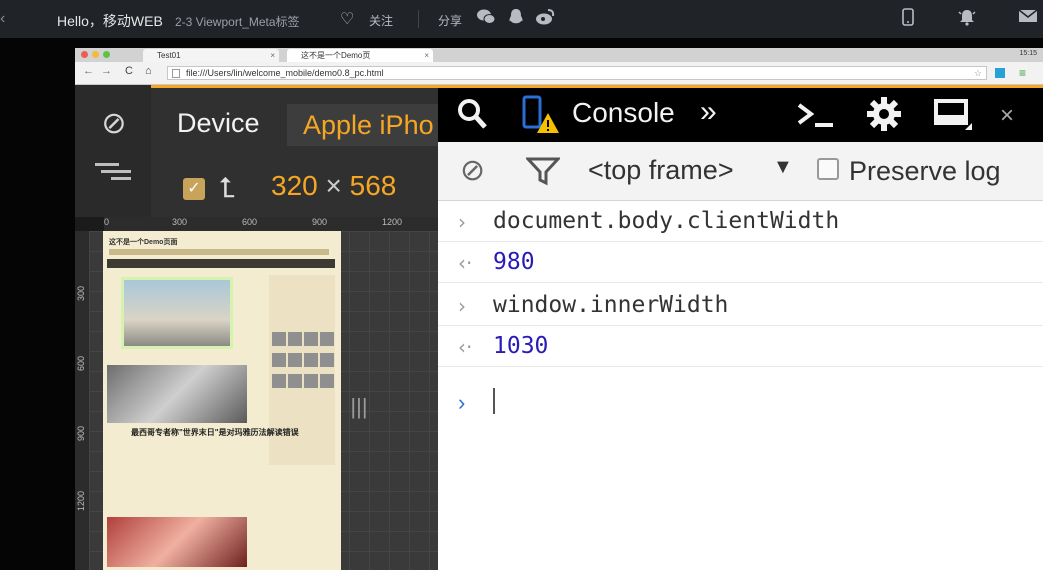  Describe the element at coordinates (84, 54) in the screenshot. I see `close-window-icon` at that location.